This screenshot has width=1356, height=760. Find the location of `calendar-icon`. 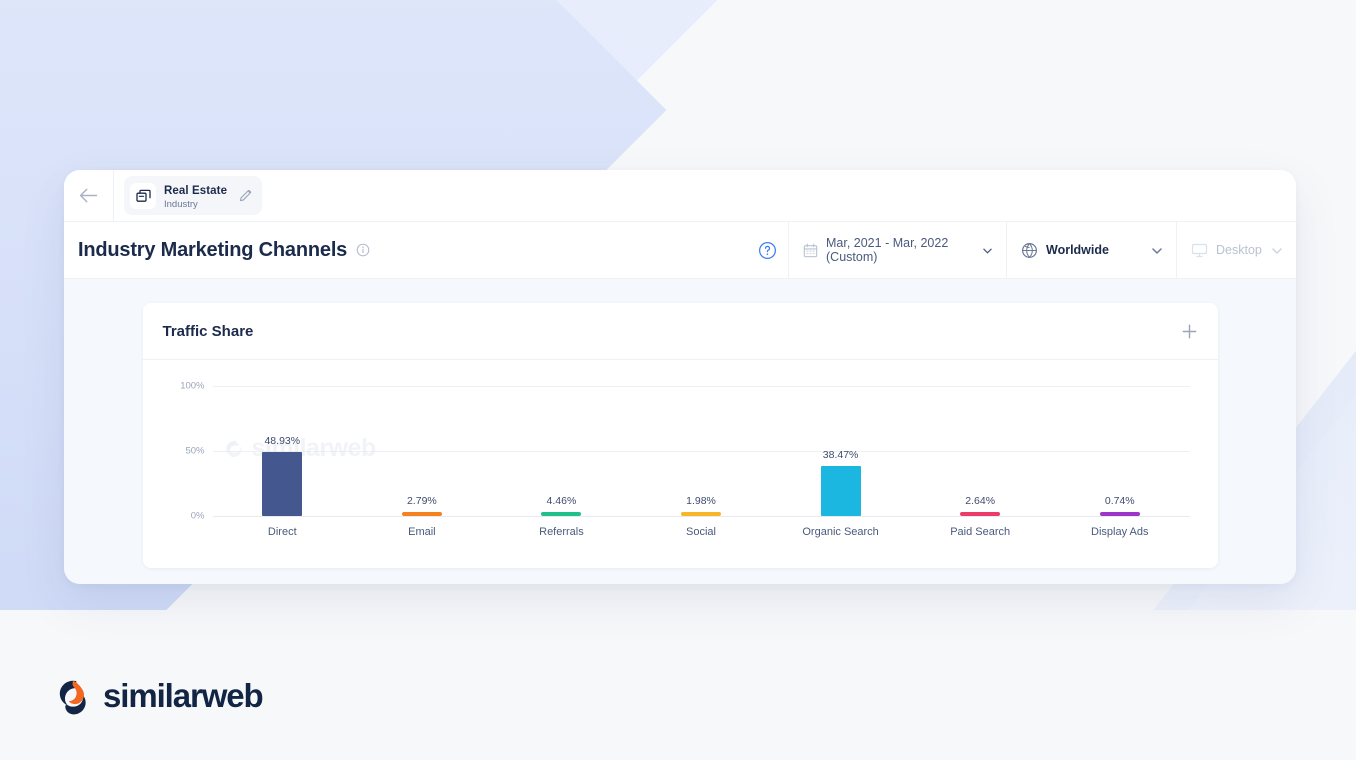

calendar-icon is located at coordinates (810, 250).